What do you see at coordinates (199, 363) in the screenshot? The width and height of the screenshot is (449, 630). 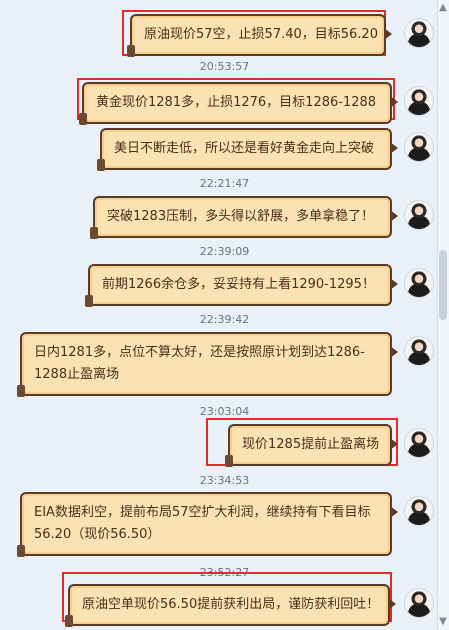 I see `message-text: 日内1281多，点位不算太好，还是按照原计划到达1286-1288止盈离场` at bounding box center [199, 363].